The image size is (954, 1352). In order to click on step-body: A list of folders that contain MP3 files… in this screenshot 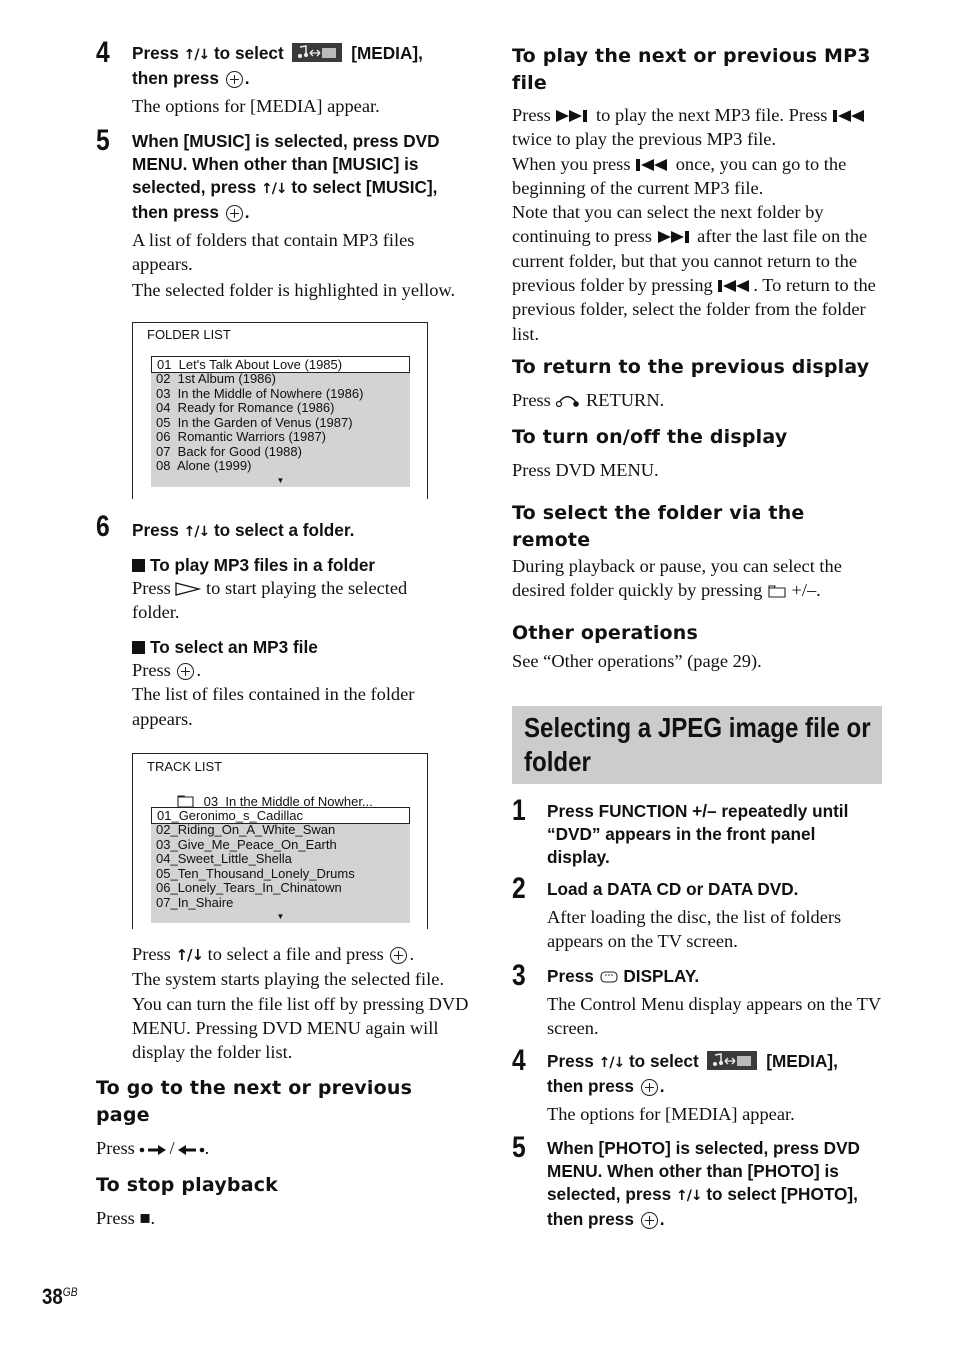, I will do `click(273, 252)`.